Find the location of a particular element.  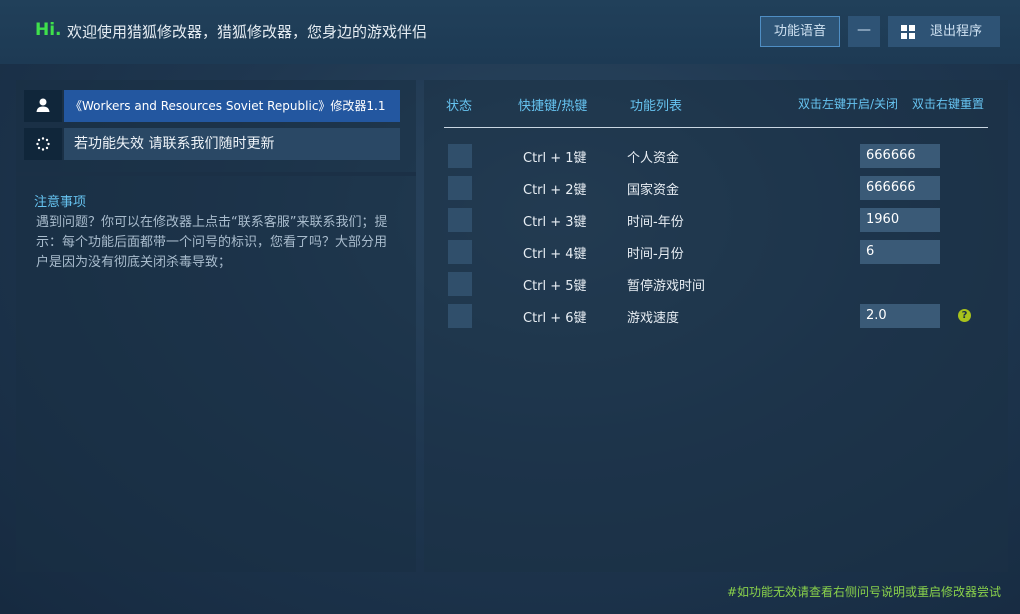

title-bar: Hi. 欢迎使用猎狐修改器，猎狐修改器，您身边的游戏伴侣 功能语音 — 退出程序 is located at coordinates (510, 32).